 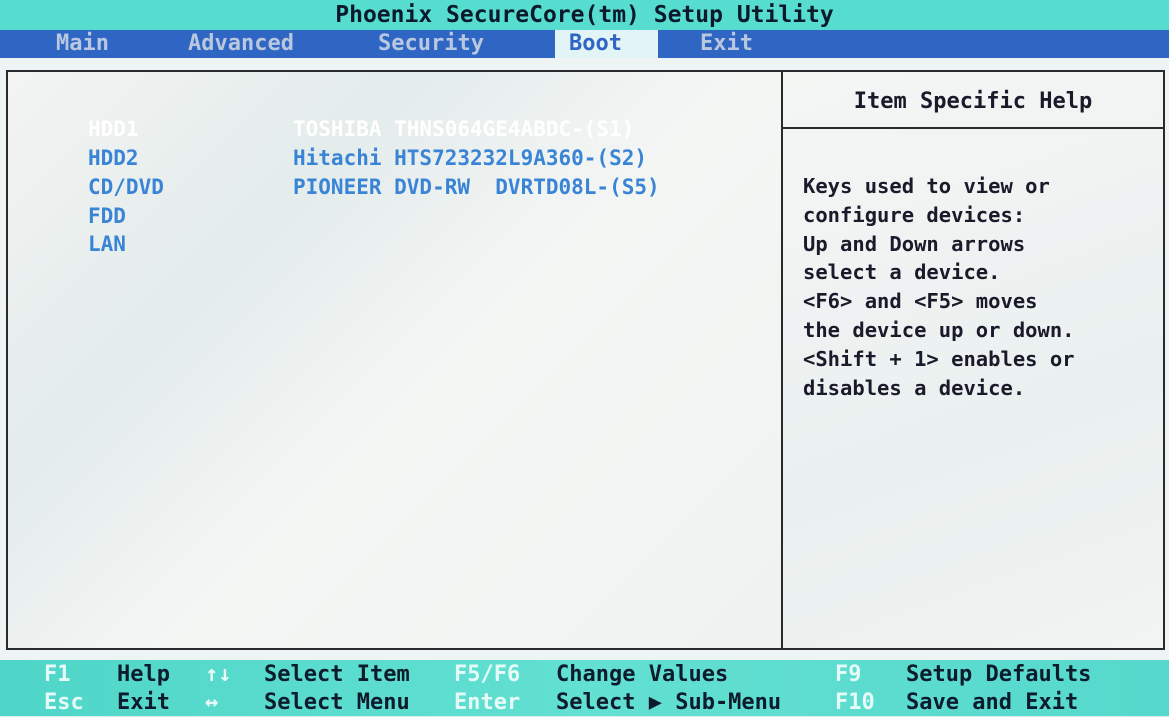 What do you see at coordinates (143, 674) in the screenshot?
I see `key-help-label: Help` at bounding box center [143, 674].